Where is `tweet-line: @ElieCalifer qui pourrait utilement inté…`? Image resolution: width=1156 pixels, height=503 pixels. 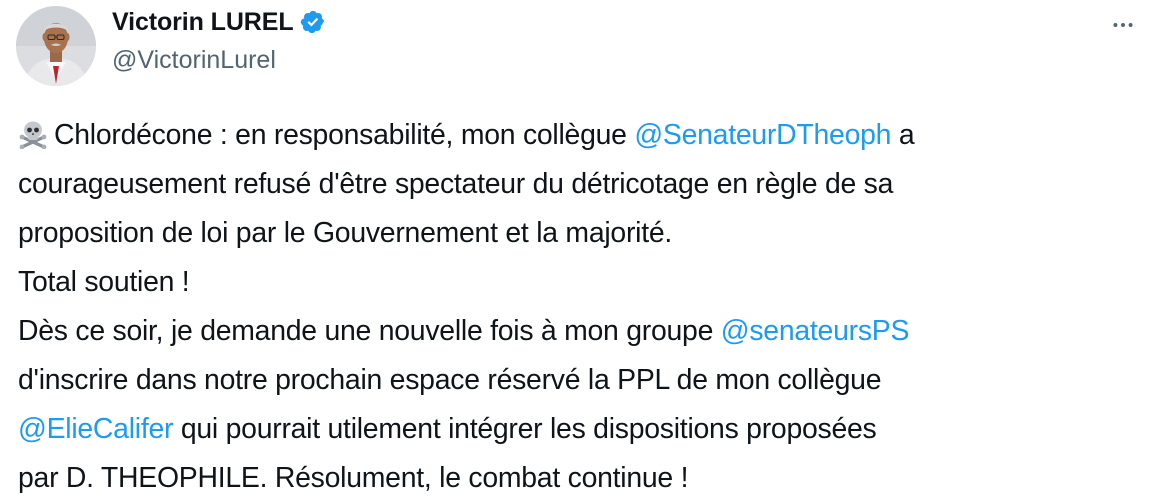 tweet-line: @ElieCalifer qui pourrait utilement inté… is located at coordinates (578, 429).